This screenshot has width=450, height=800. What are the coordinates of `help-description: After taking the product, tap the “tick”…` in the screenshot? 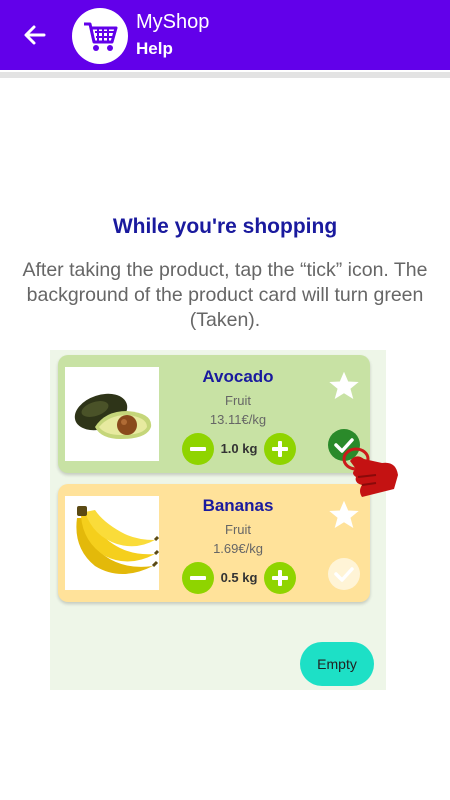 It's located at (225, 295).